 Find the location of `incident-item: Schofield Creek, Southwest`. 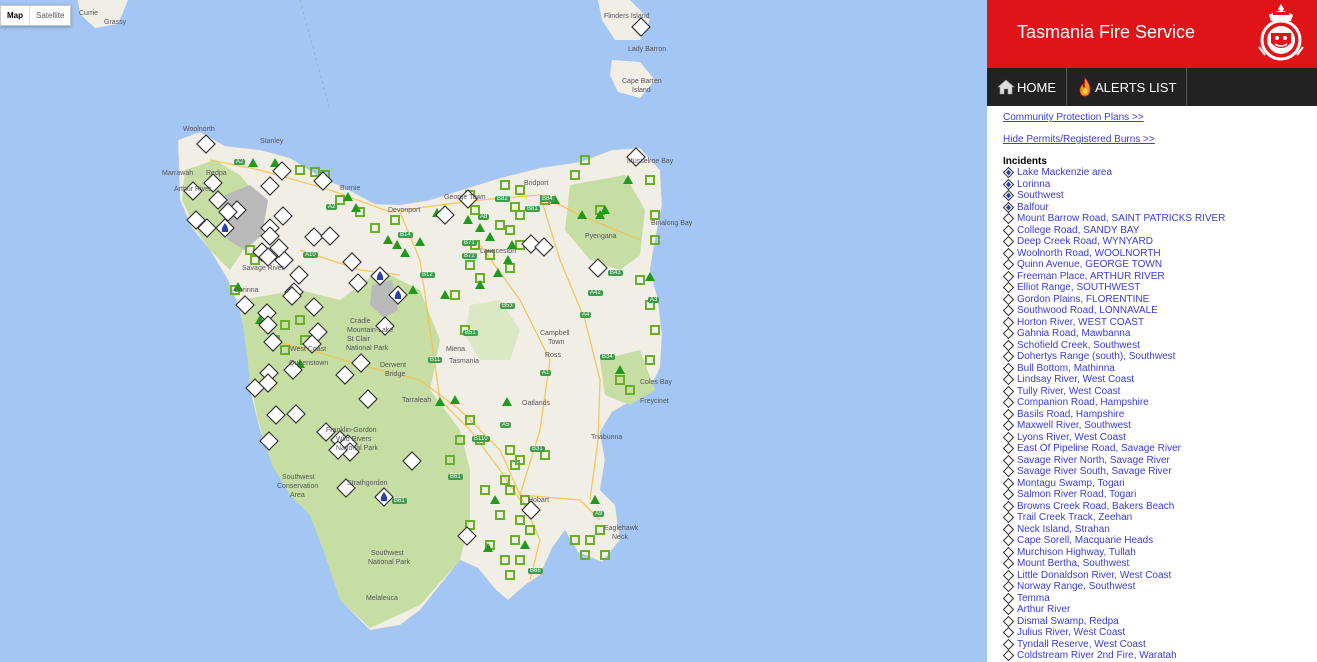

incident-item: Schofield Creek, Southwest is located at coordinates (1160, 346).